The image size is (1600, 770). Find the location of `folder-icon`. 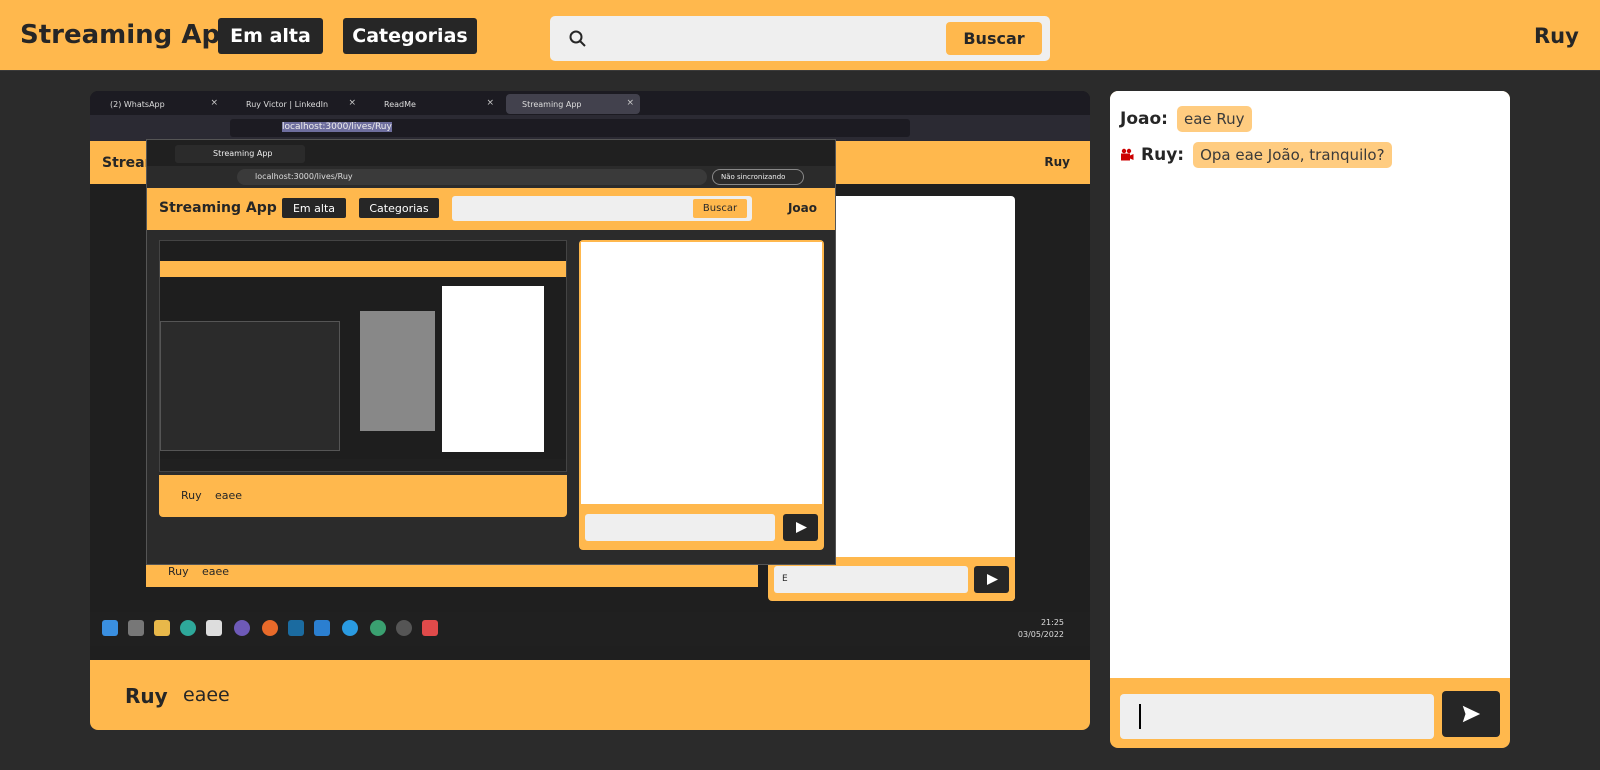

folder-icon is located at coordinates (162, 628).